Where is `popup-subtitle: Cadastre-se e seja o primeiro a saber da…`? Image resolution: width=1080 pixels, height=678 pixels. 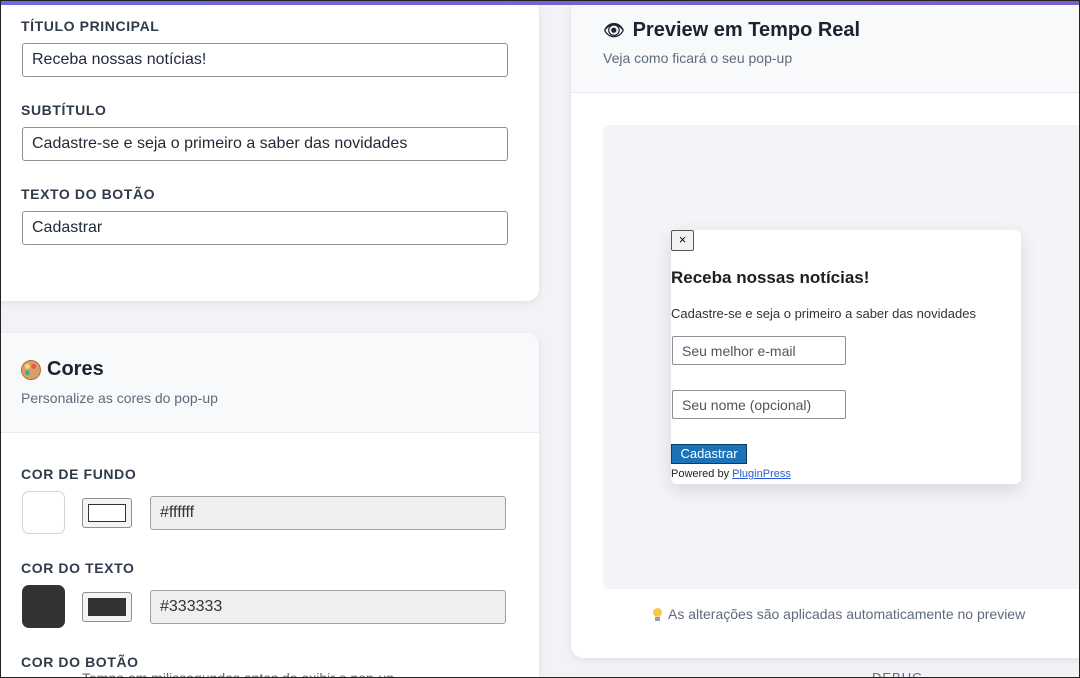
popup-subtitle: Cadastre-se e seja o primeiro a saber da… is located at coordinates (823, 313).